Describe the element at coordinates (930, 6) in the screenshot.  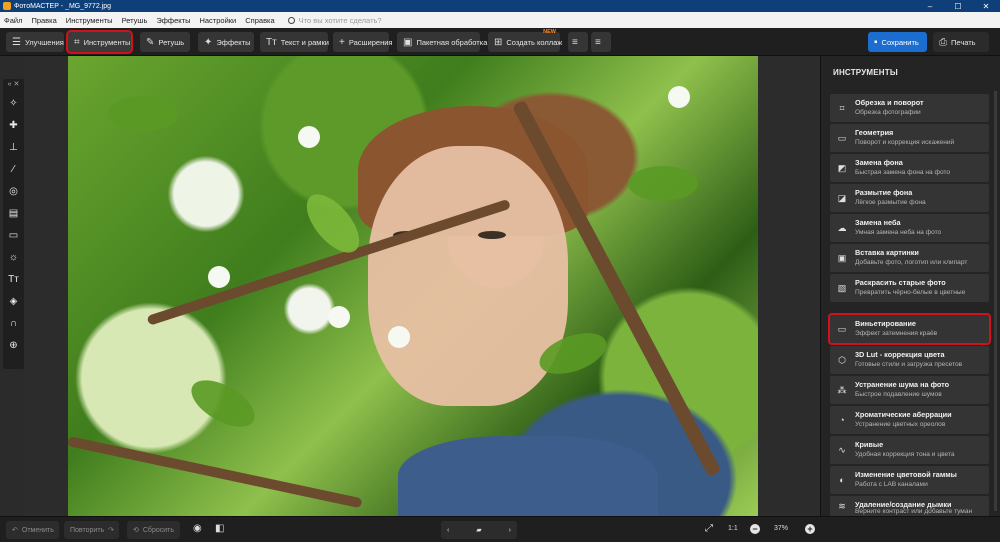
I see `minimize-button: –` at that location.